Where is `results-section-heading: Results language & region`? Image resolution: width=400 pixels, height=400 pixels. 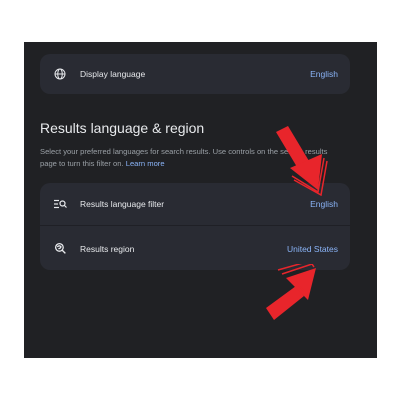 results-section-heading: Results language & region is located at coordinates (122, 128).